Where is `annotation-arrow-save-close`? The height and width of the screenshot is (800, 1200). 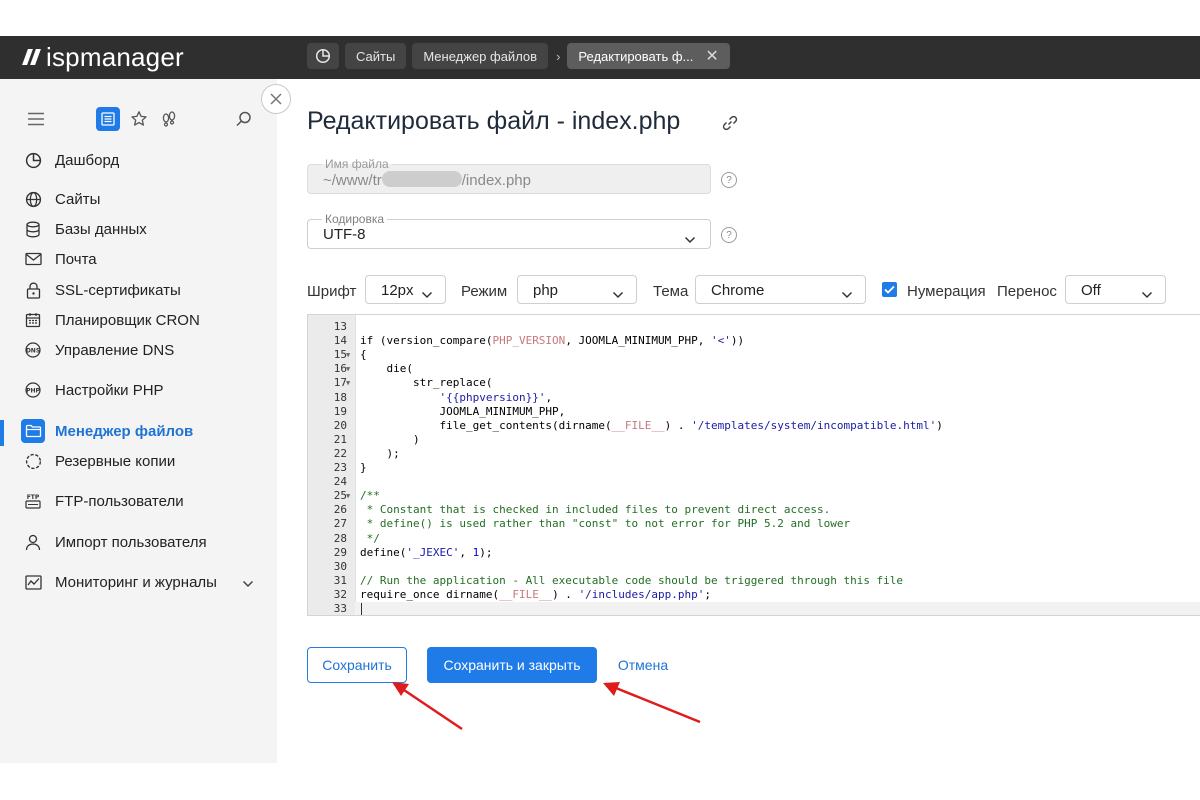 annotation-arrow-save-close is located at coordinates (652, 703).